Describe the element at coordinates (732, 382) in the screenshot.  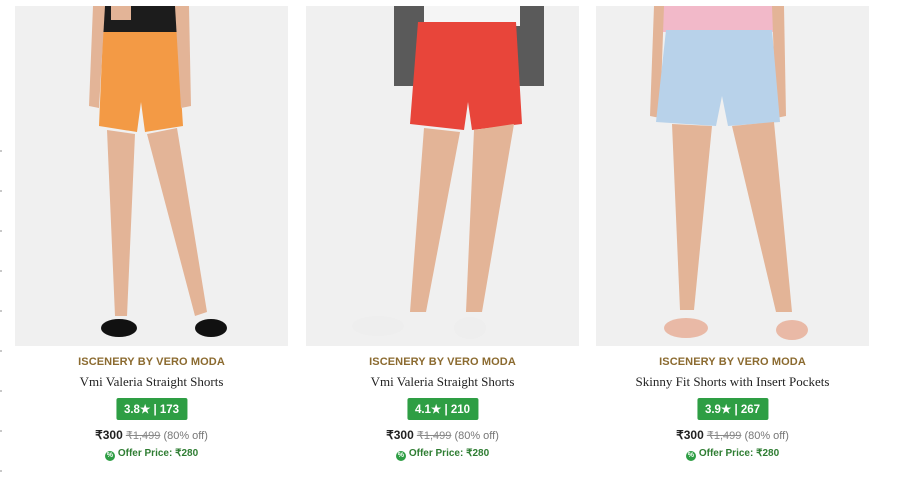
I see `product-title: Skinny Fit Shorts with Insert Pockets` at that location.